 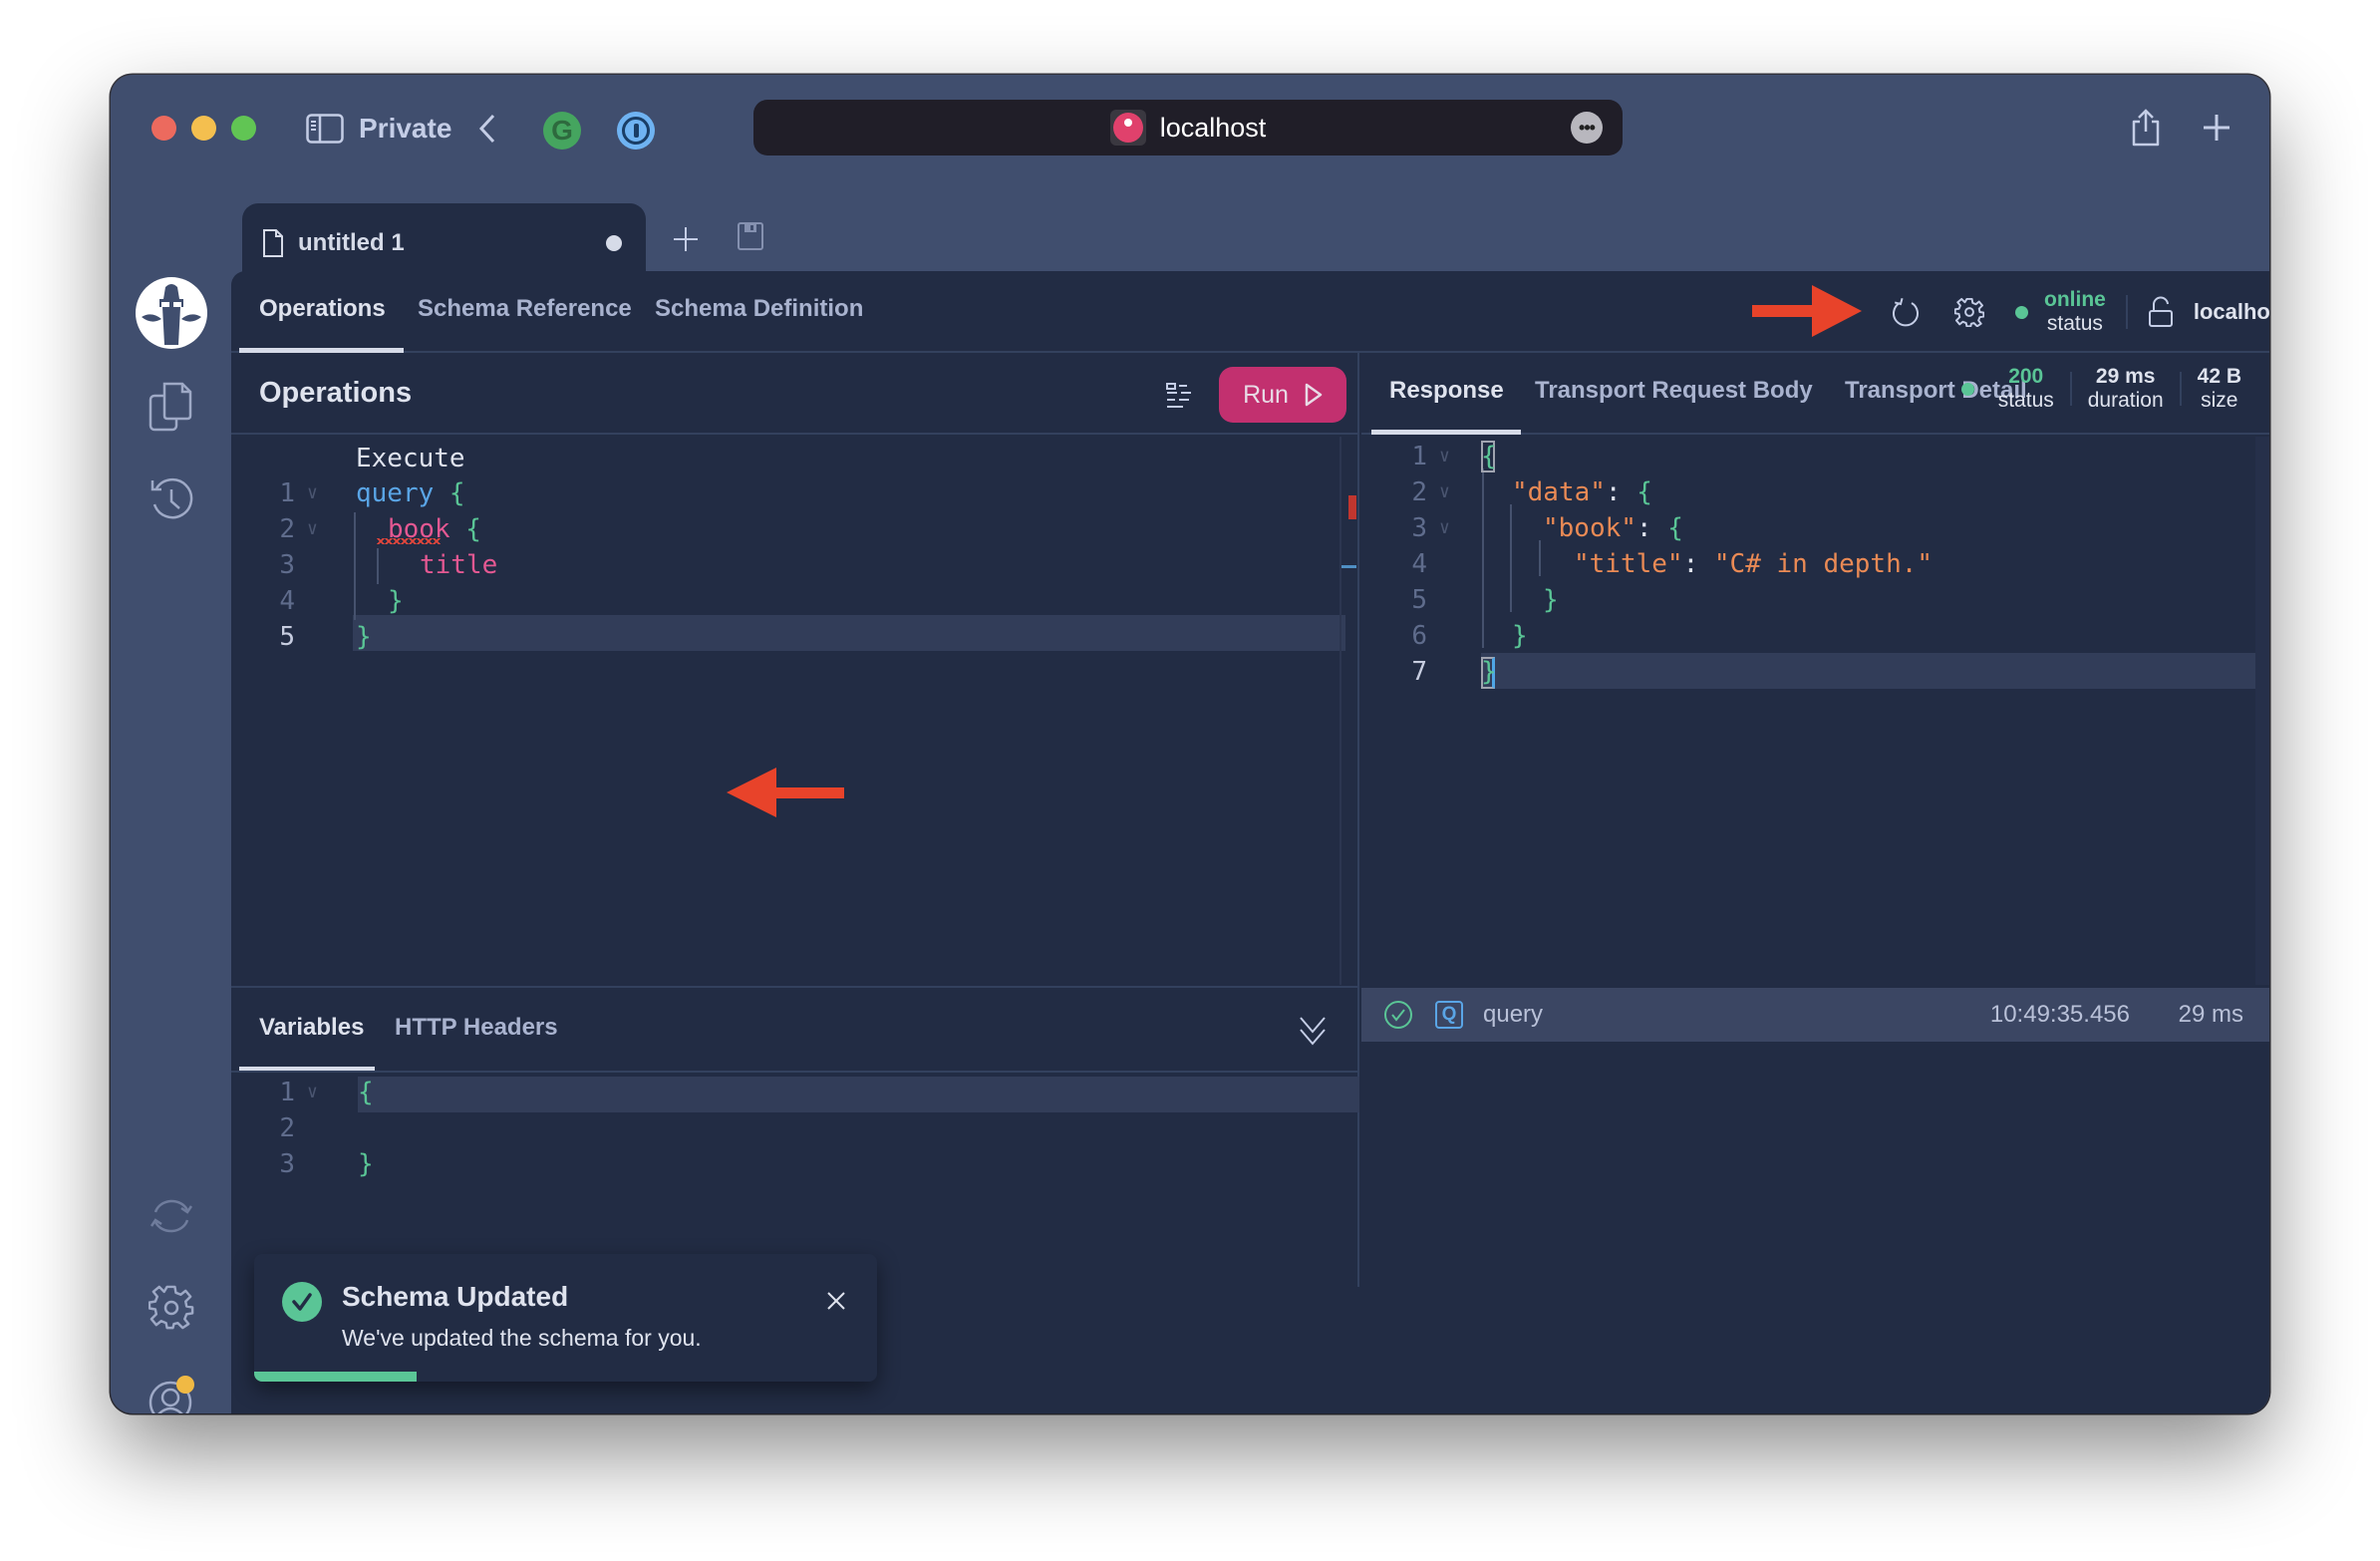 I want to click on line-number: 5, so click(x=287, y=637).